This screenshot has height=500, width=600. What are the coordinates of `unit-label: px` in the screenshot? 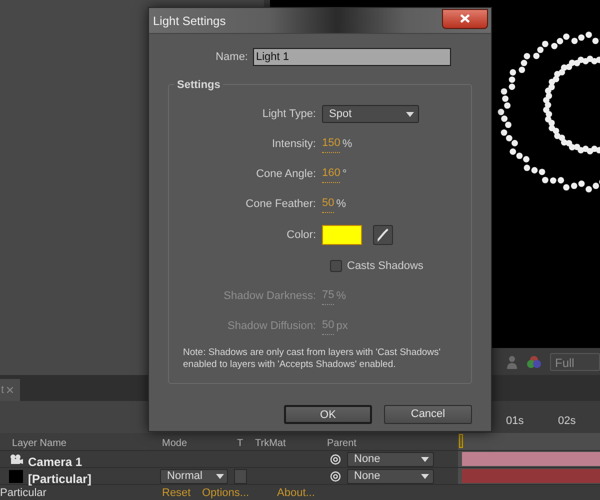 It's located at (342, 326).